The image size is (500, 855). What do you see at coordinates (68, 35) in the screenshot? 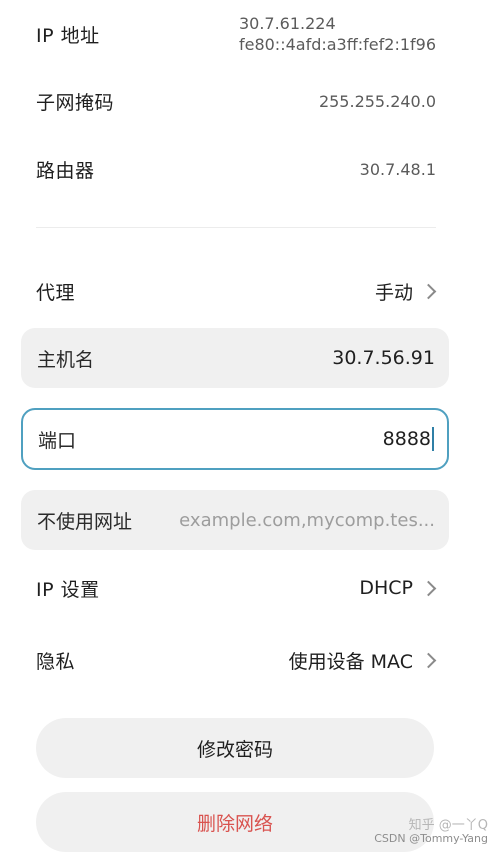
I see `ip-address-label: IP 地址` at bounding box center [68, 35].